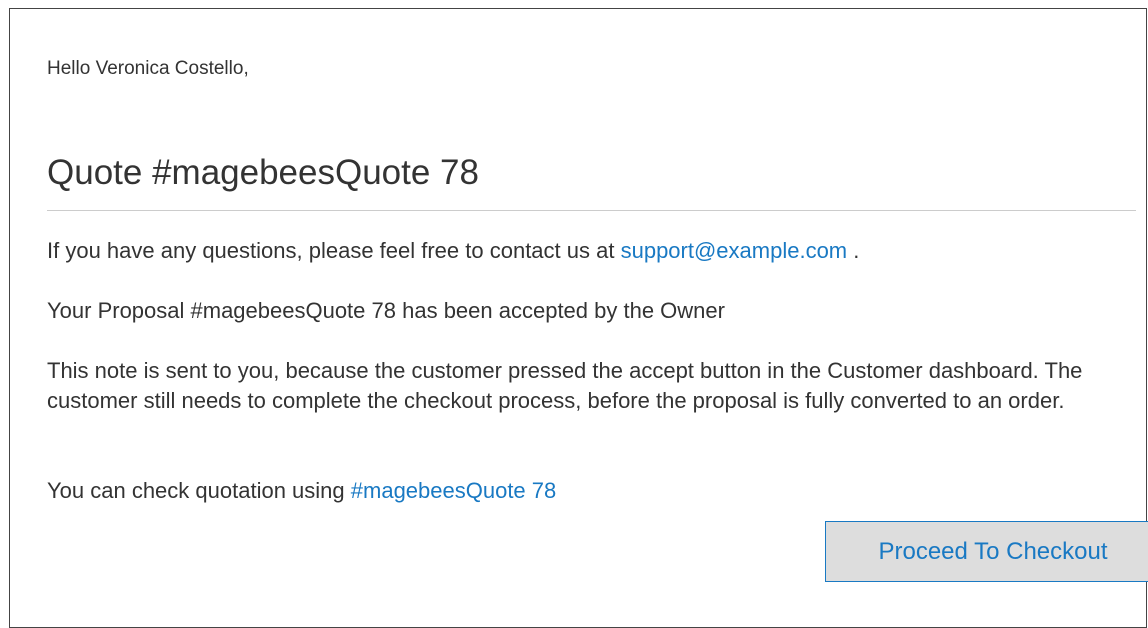 Image resolution: width=1148 pixels, height=628 pixels. I want to click on quote-title: Quote #magebeesQuote 78, so click(263, 172).